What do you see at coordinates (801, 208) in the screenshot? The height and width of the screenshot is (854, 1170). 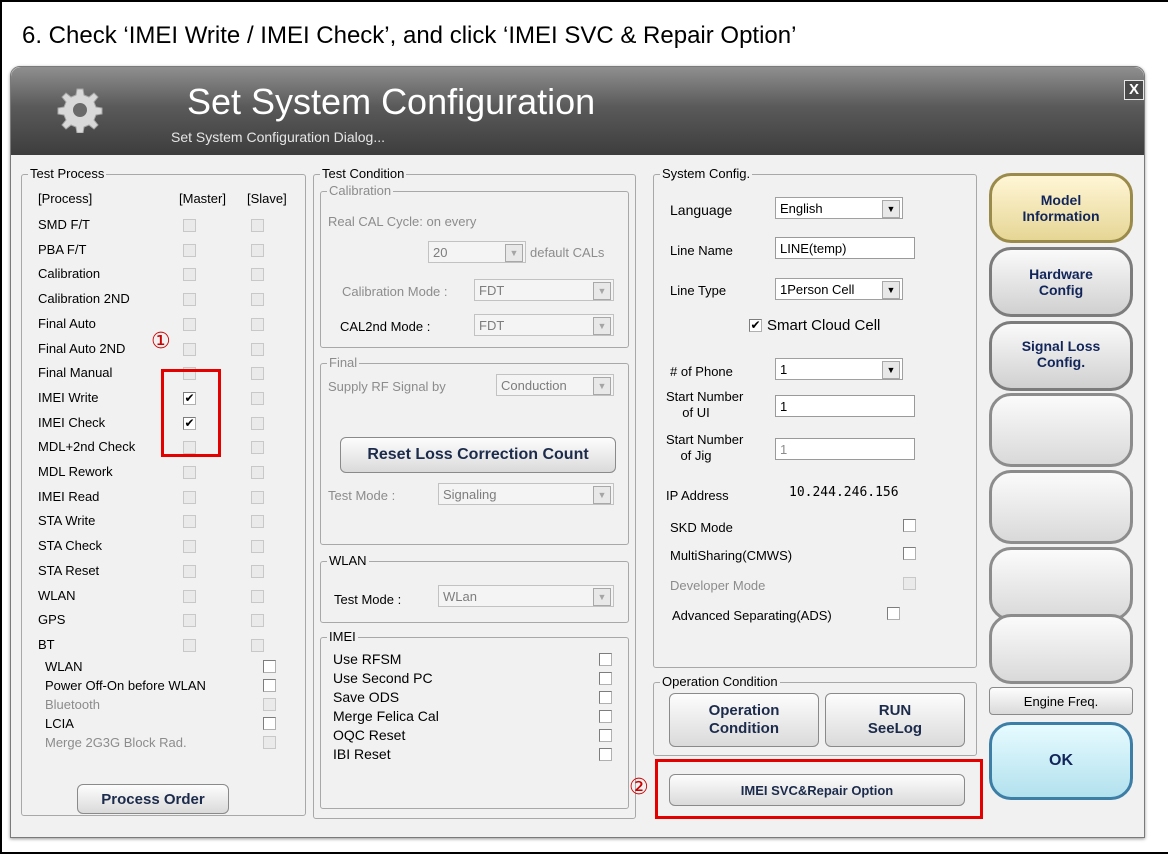 I see `language-value: English` at bounding box center [801, 208].